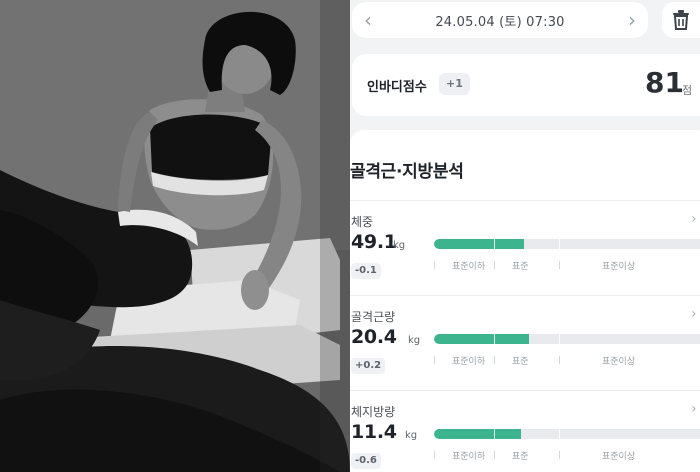  I want to click on metric-delta-badge: -0.1, so click(366, 271).